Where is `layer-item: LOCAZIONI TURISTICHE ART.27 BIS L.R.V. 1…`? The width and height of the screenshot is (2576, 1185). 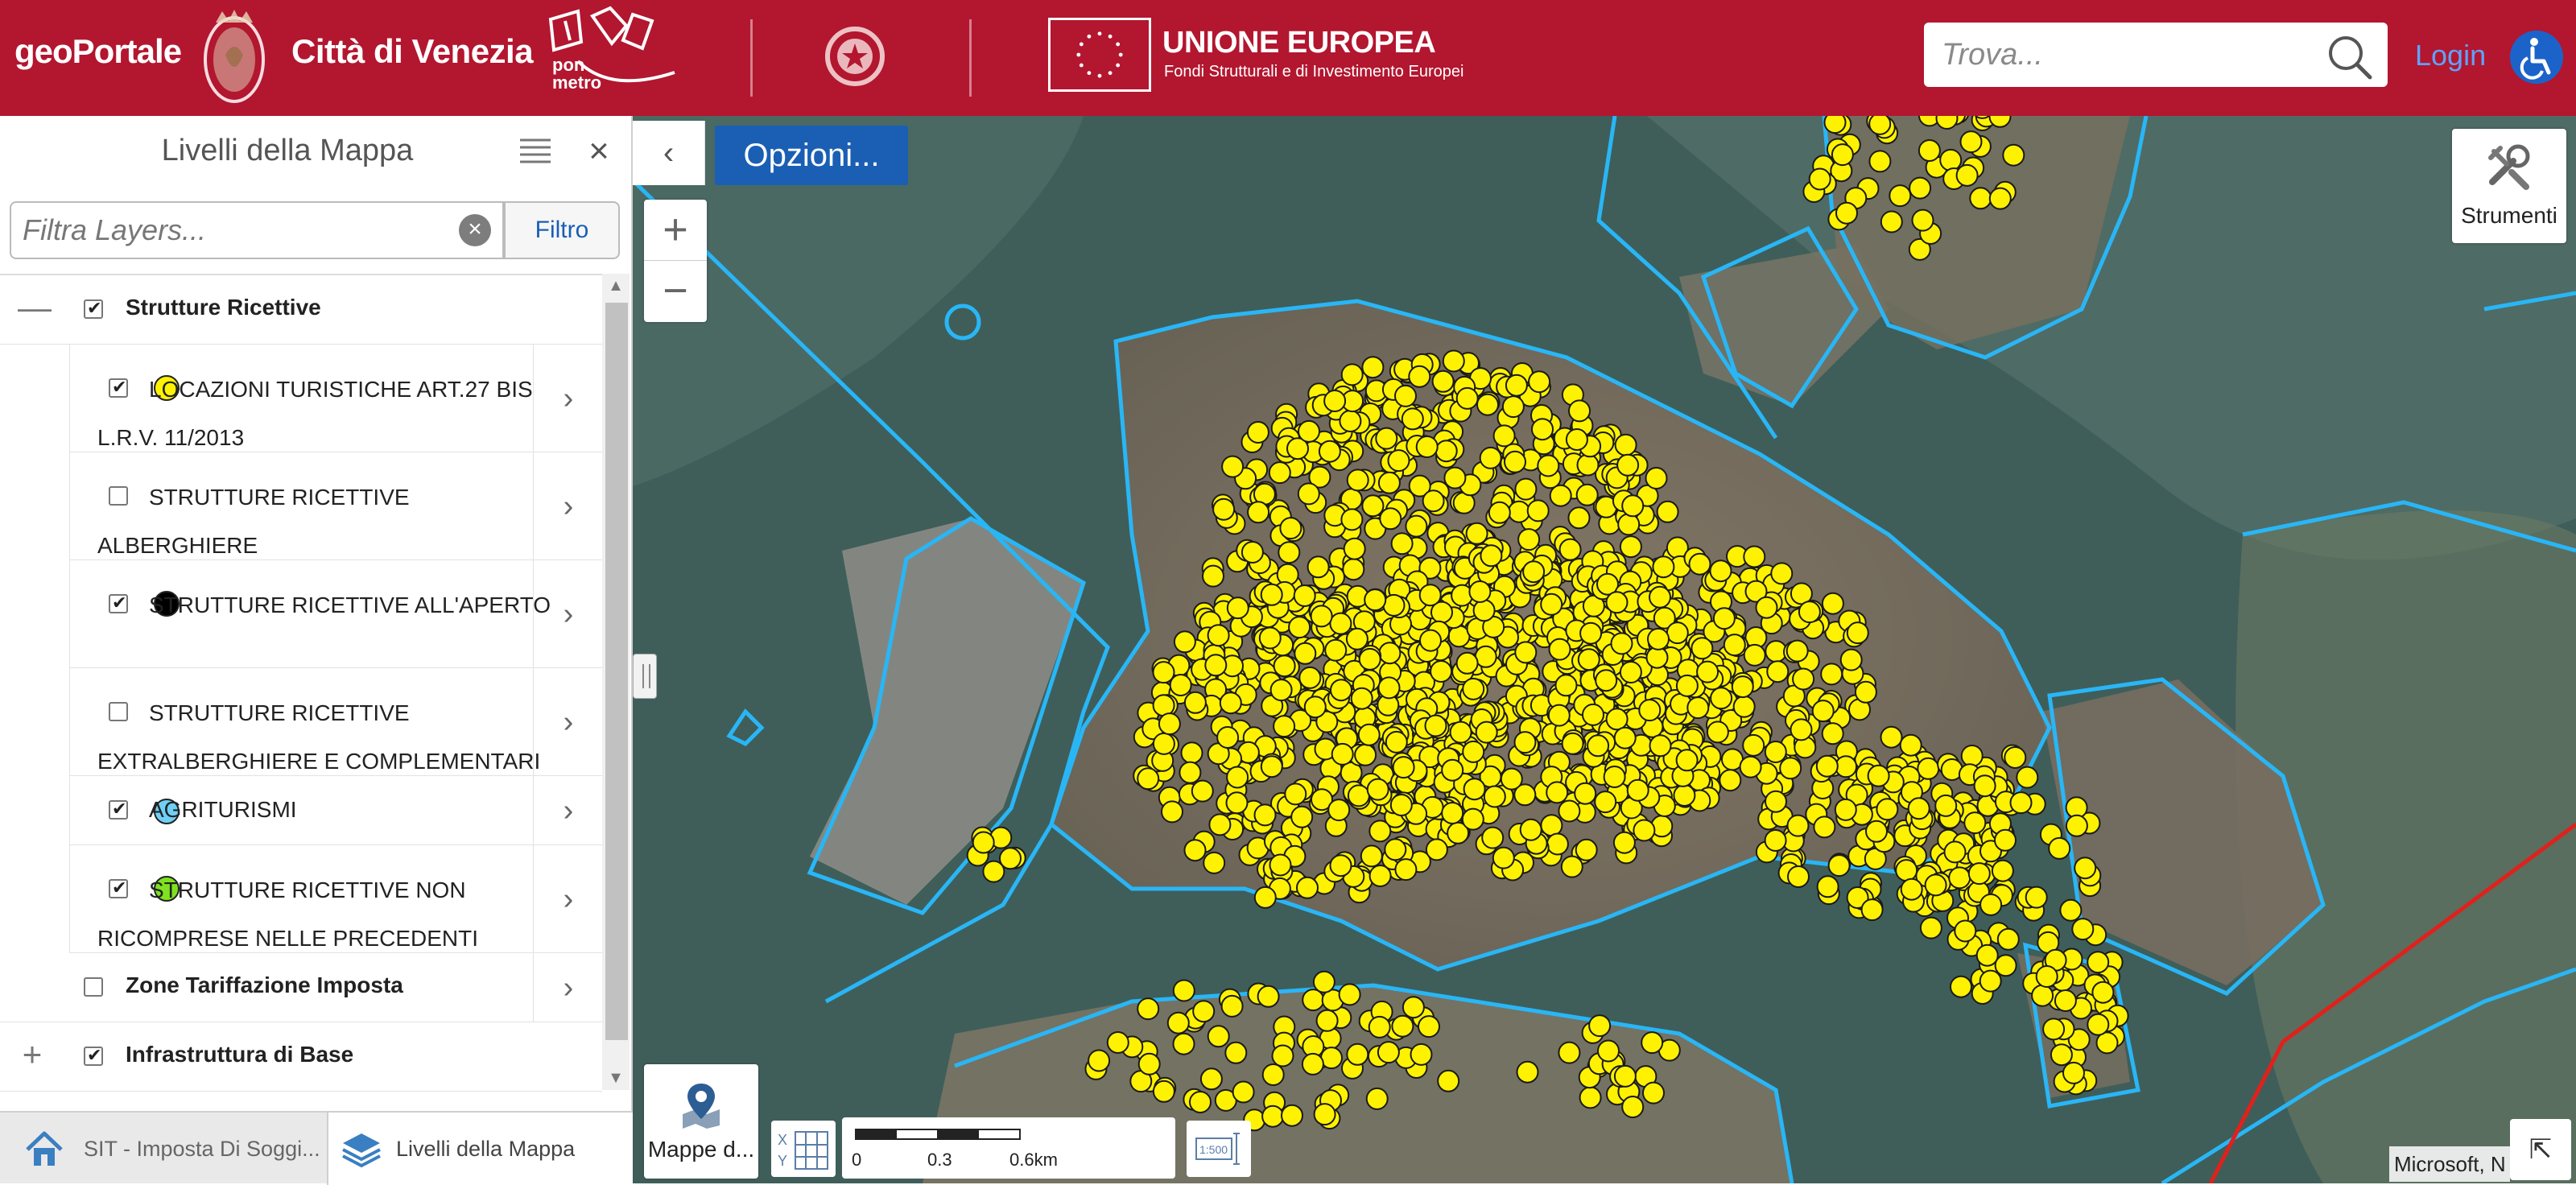
layer-item: LOCAZIONI TURISTICHE ART.27 BIS L.R.V. 1… is located at coordinates (335, 399).